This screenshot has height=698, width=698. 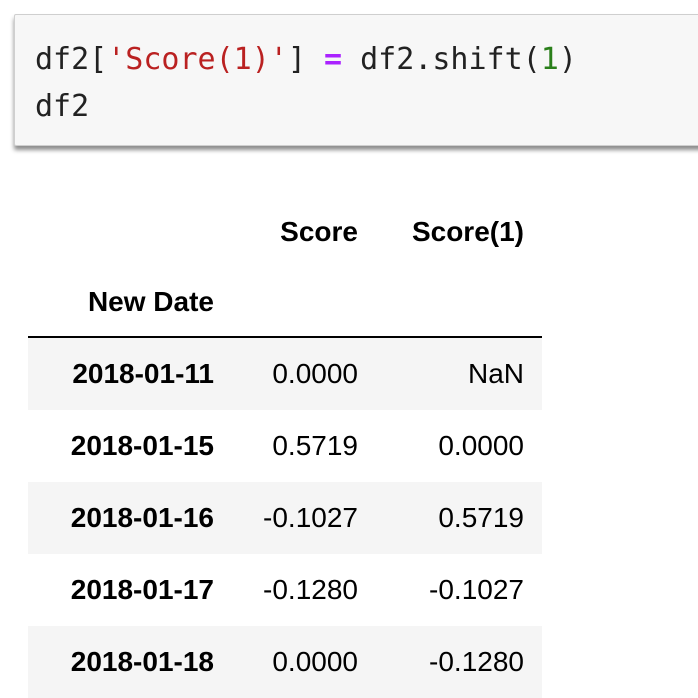 I want to click on row-index: 2018-01-18, so click(x=142, y=661).